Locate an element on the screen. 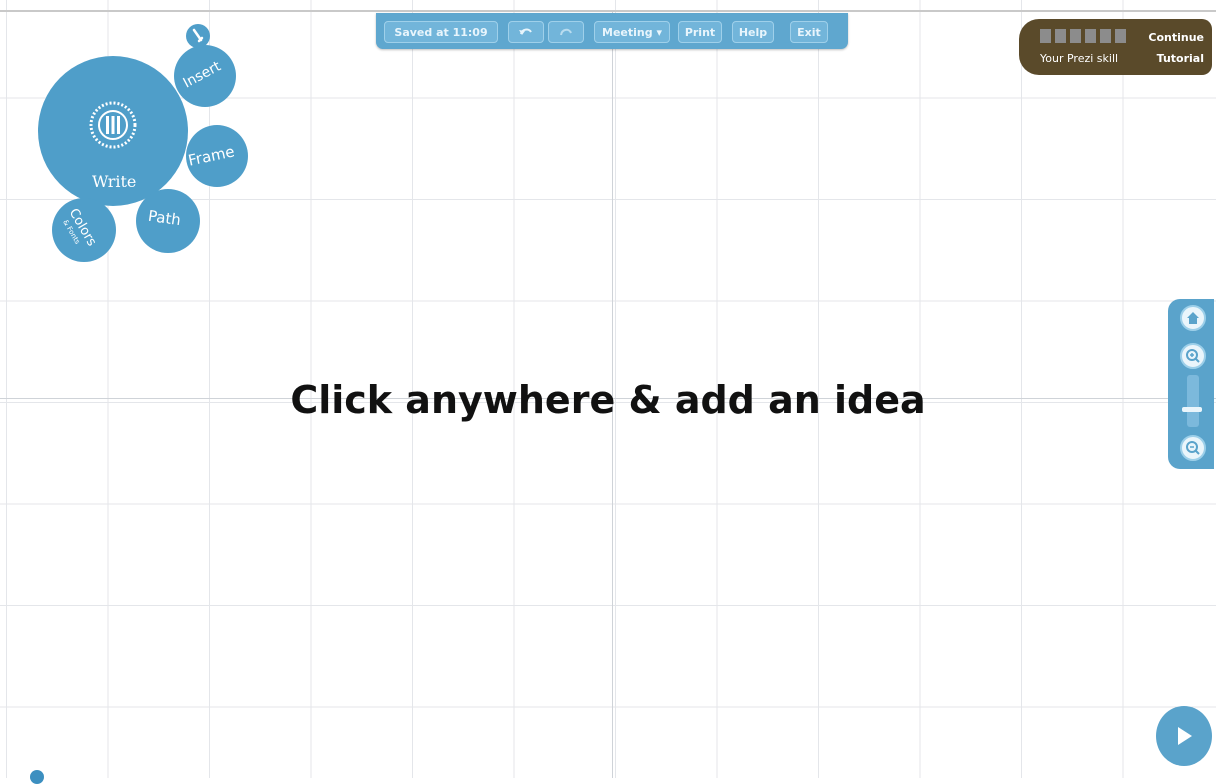 The width and height of the screenshot is (1216, 784). continue-label: Continue is located at coordinates (1176, 37).